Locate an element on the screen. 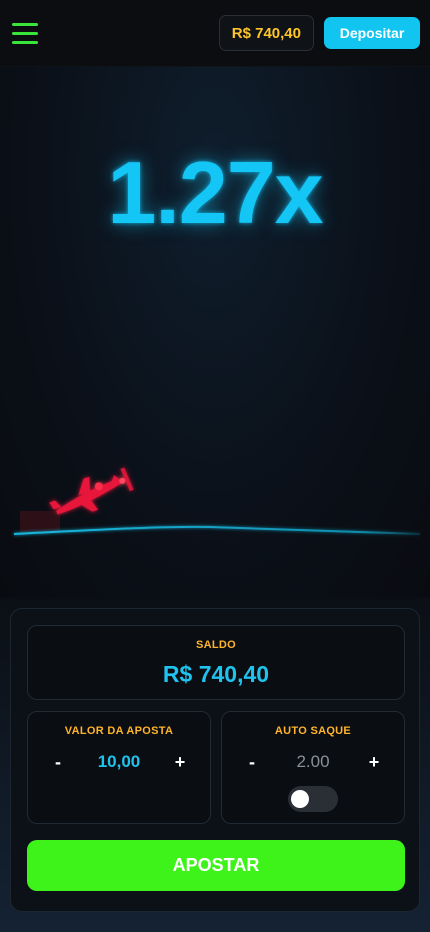  auto-cashout-box: AUTO SAQUE - 2.00 + is located at coordinates (313, 767).